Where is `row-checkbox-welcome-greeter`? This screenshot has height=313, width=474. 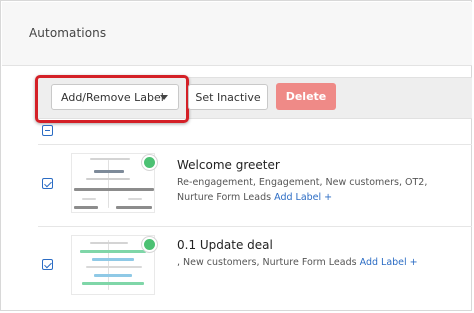 row-checkbox-welcome-greeter is located at coordinates (47, 183).